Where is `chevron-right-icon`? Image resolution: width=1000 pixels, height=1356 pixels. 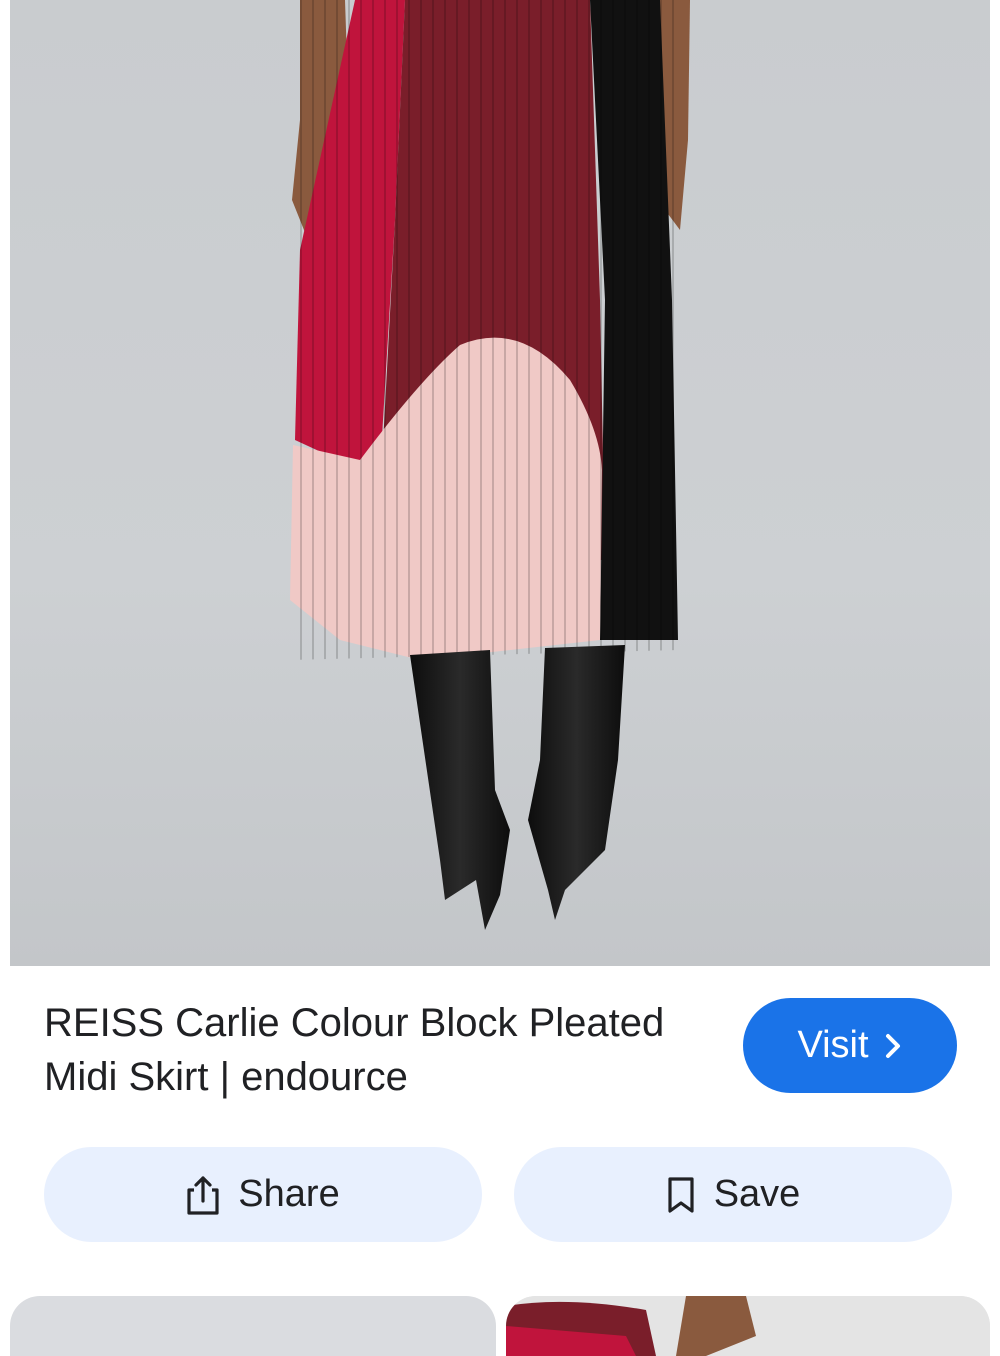
chevron-right-icon is located at coordinates (893, 1046).